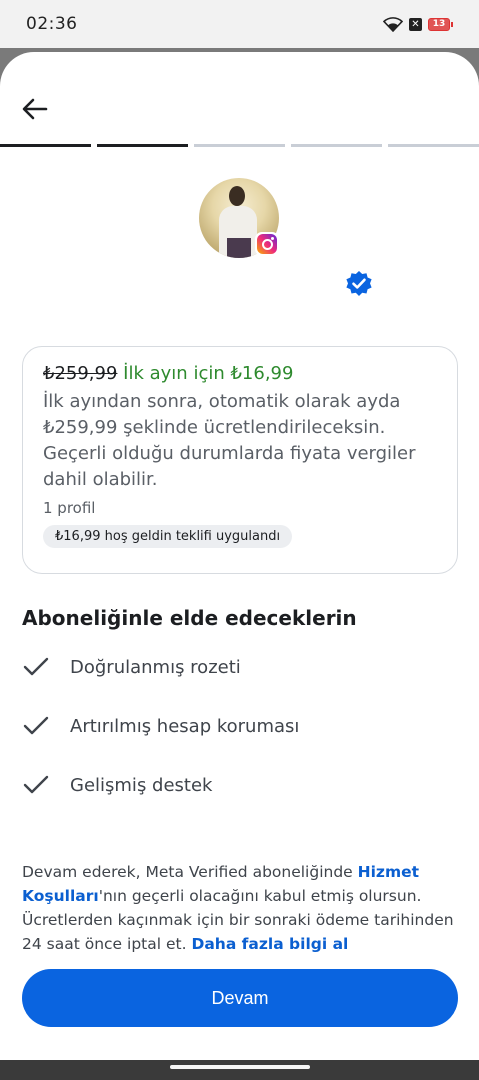  What do you see at coordinates (269, 944) in the screenshot?
I see `learn-more-link: Daha fazla bilgi al` at bounding box center [269, 944].